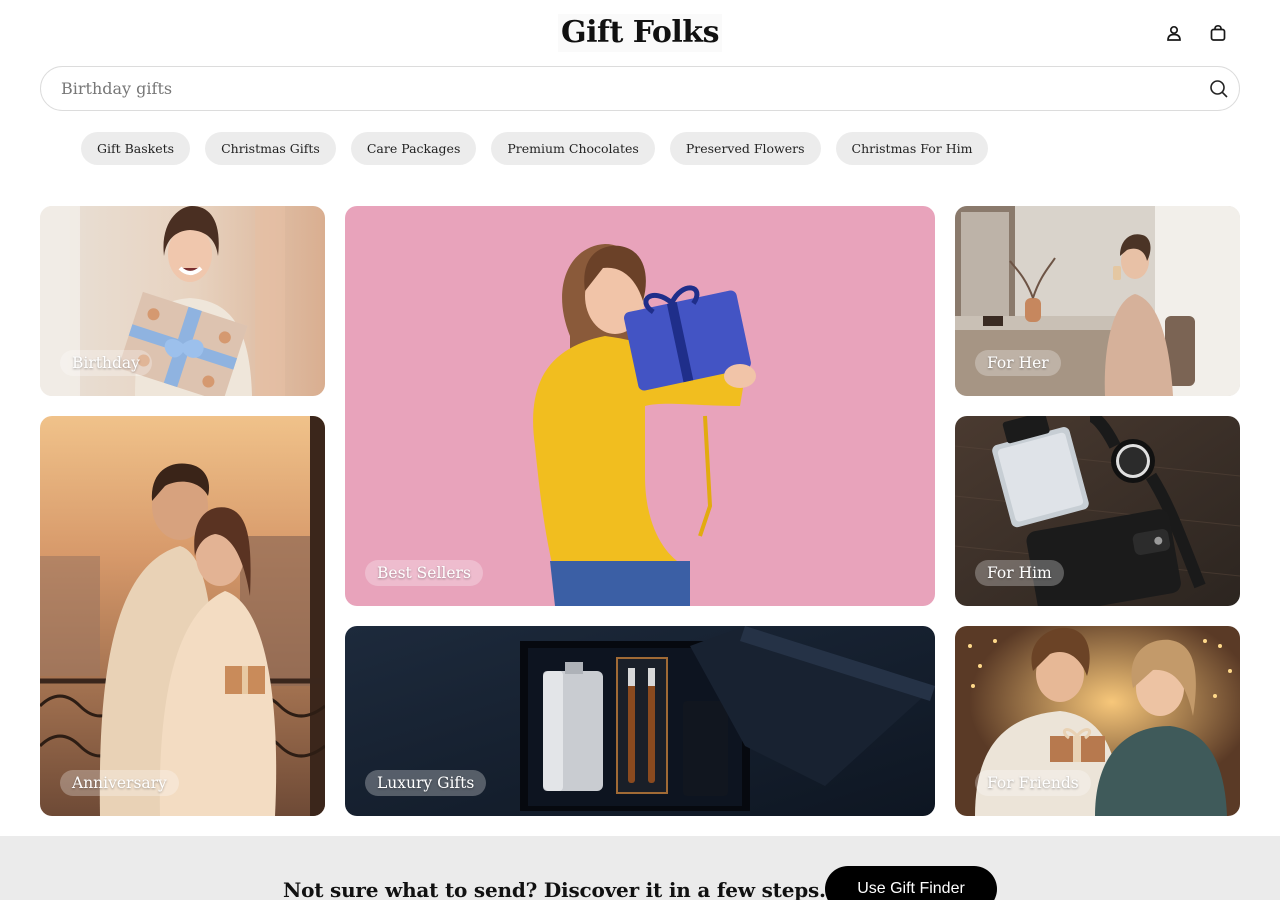  What do you see at coordinates (119, 783) in the screenshot?
I see `tile-label: Anniversary` at bounding box center [119, 783].